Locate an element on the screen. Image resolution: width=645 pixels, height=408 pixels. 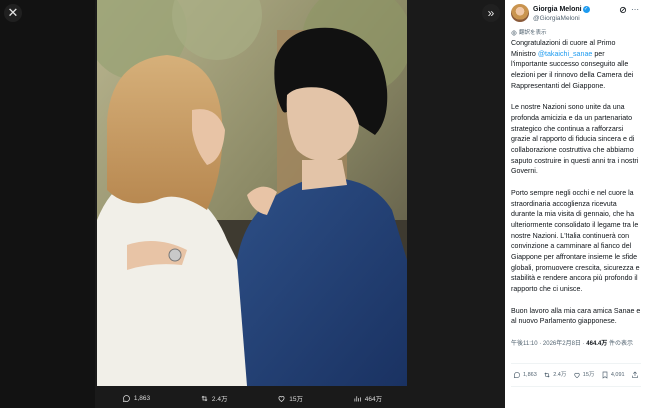
like-count: 15万 is located at coordinates (588, 375).